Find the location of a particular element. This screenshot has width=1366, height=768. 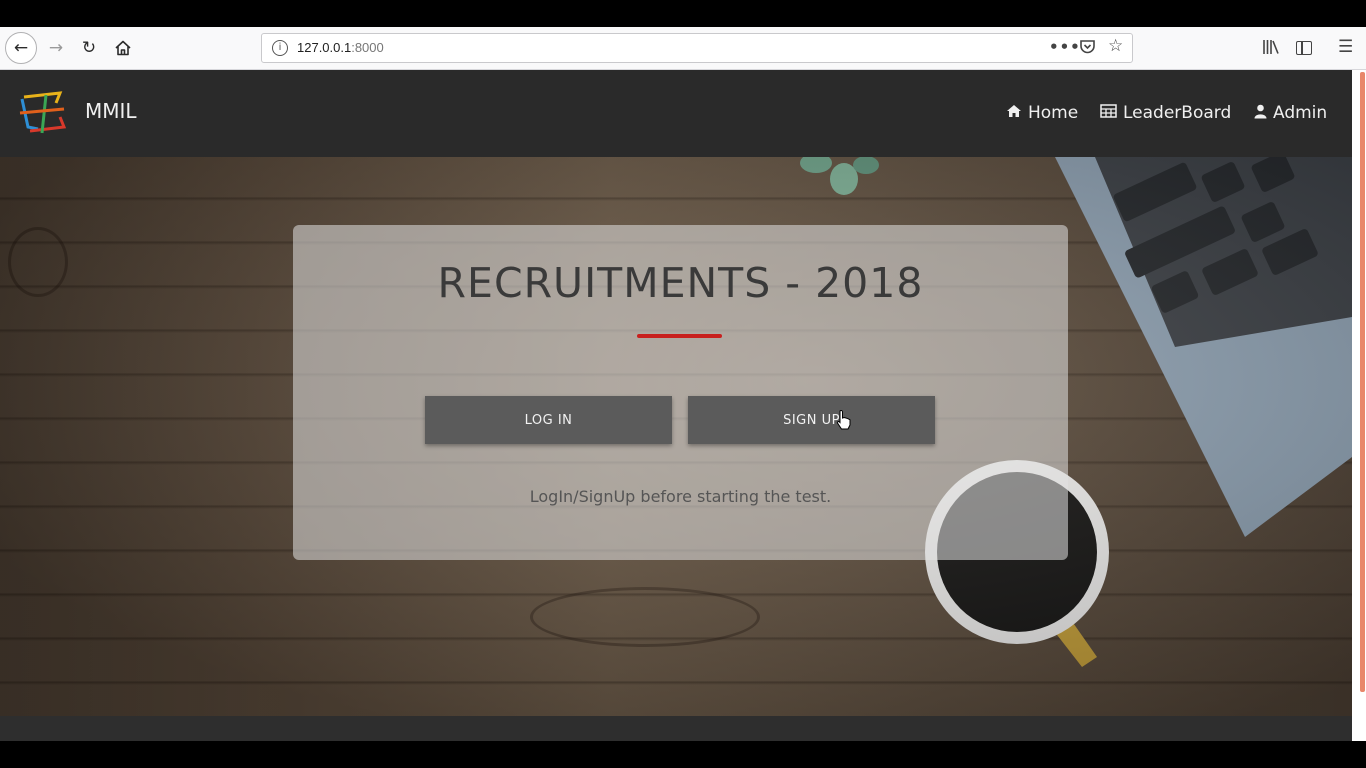

nav-leaderboard-link: LeaderBoard is located at coordinates (1165, 113).